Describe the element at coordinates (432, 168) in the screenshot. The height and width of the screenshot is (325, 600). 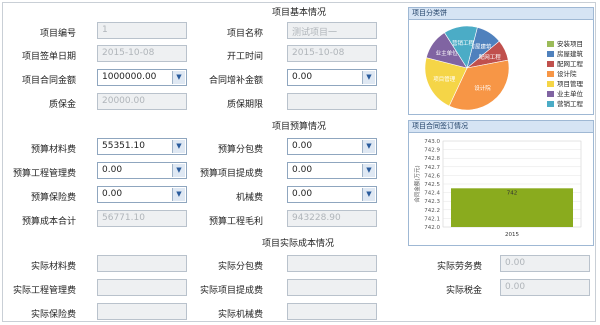
I see `y-tick-label: 742.7` at that location.